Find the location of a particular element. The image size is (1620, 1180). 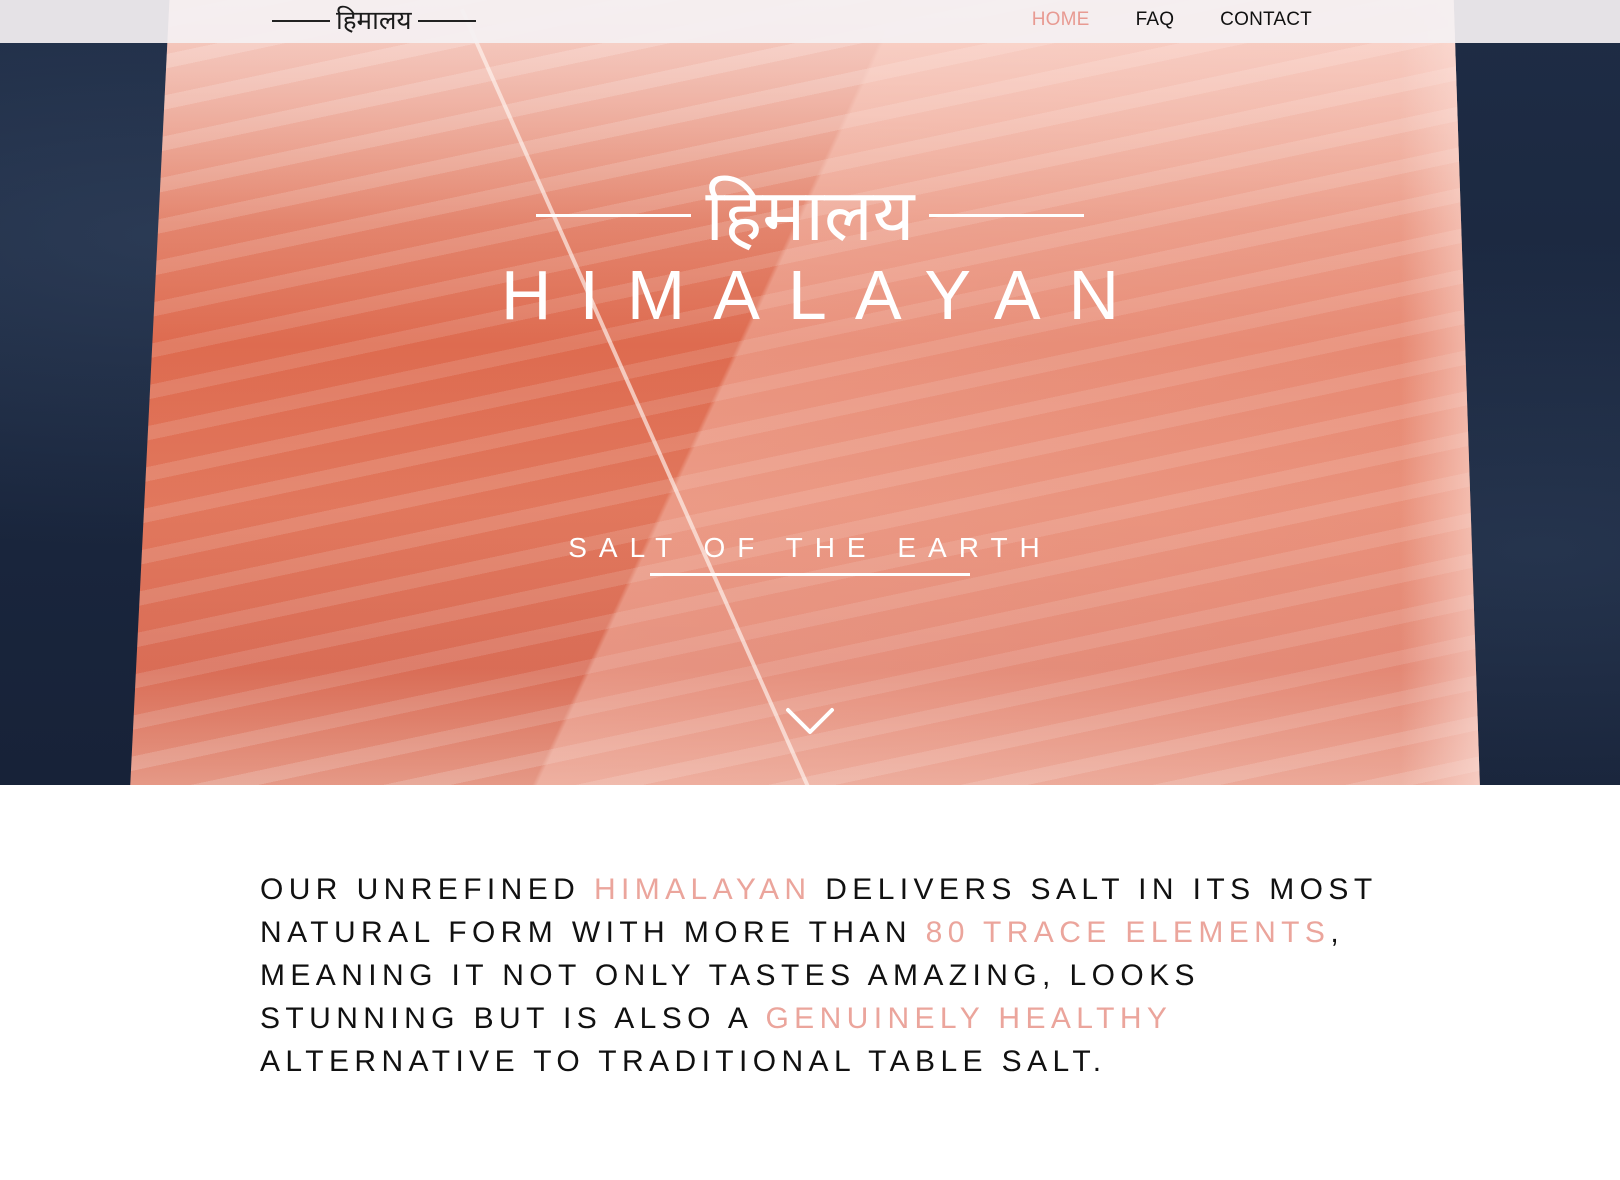

intro-highlight-himalayan: HIMALAYAN is located at coordinates (702, 889).